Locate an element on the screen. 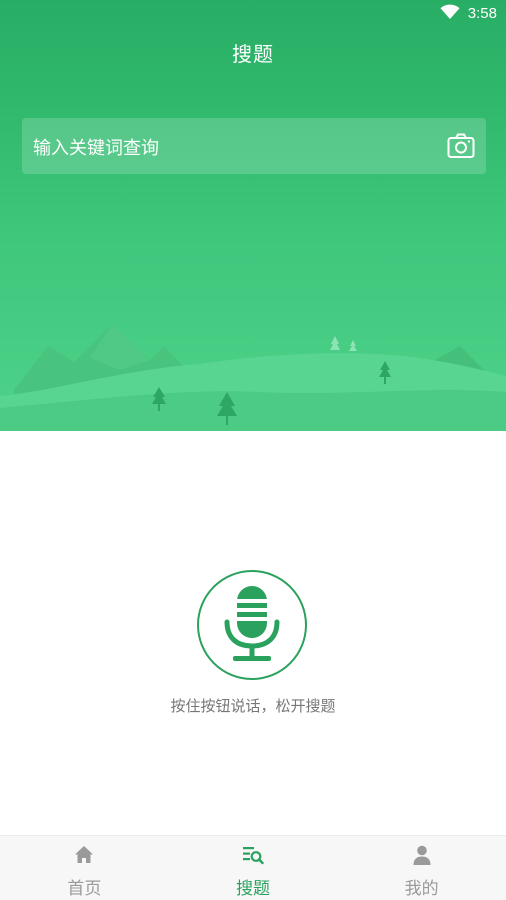  search-list-icon is located at coordinates (253, 856).